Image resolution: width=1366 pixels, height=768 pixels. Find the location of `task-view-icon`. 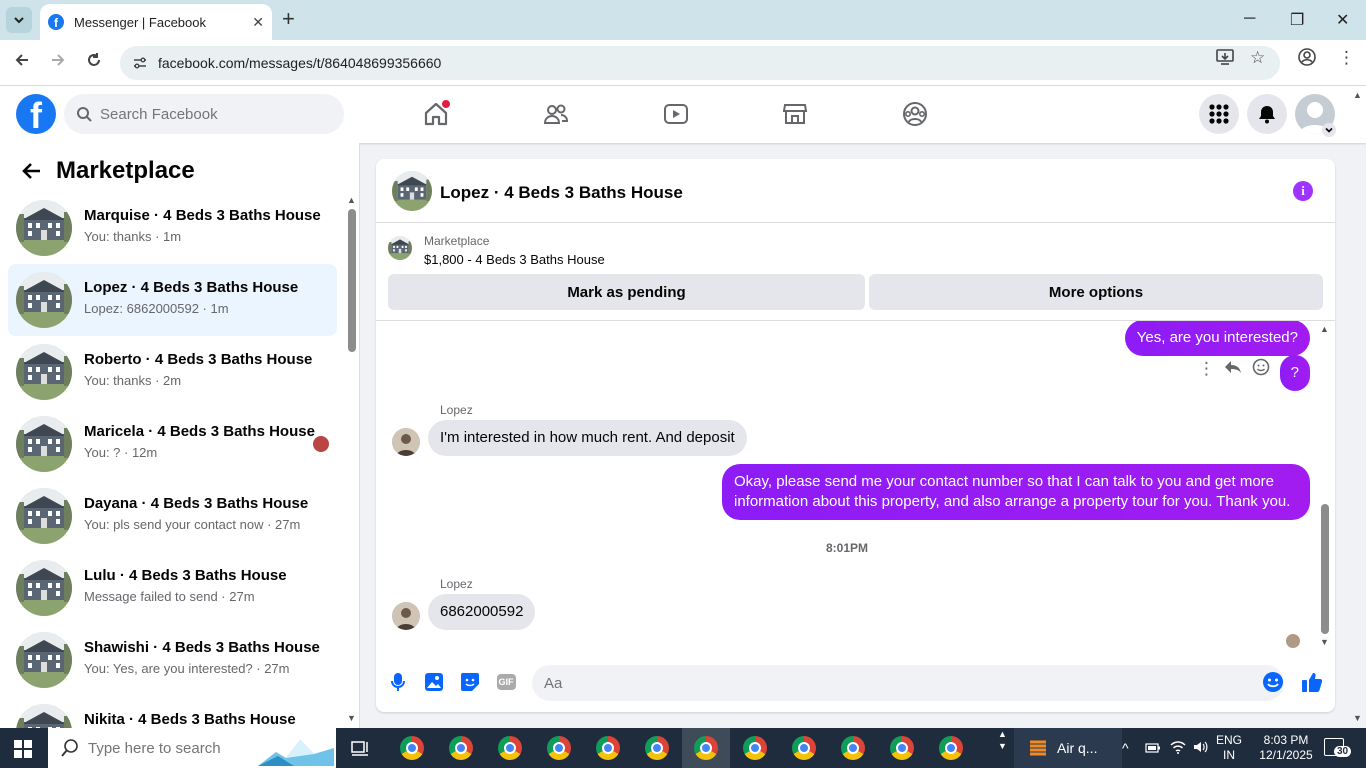

task-view-icon is located at coordinates (360, 750).